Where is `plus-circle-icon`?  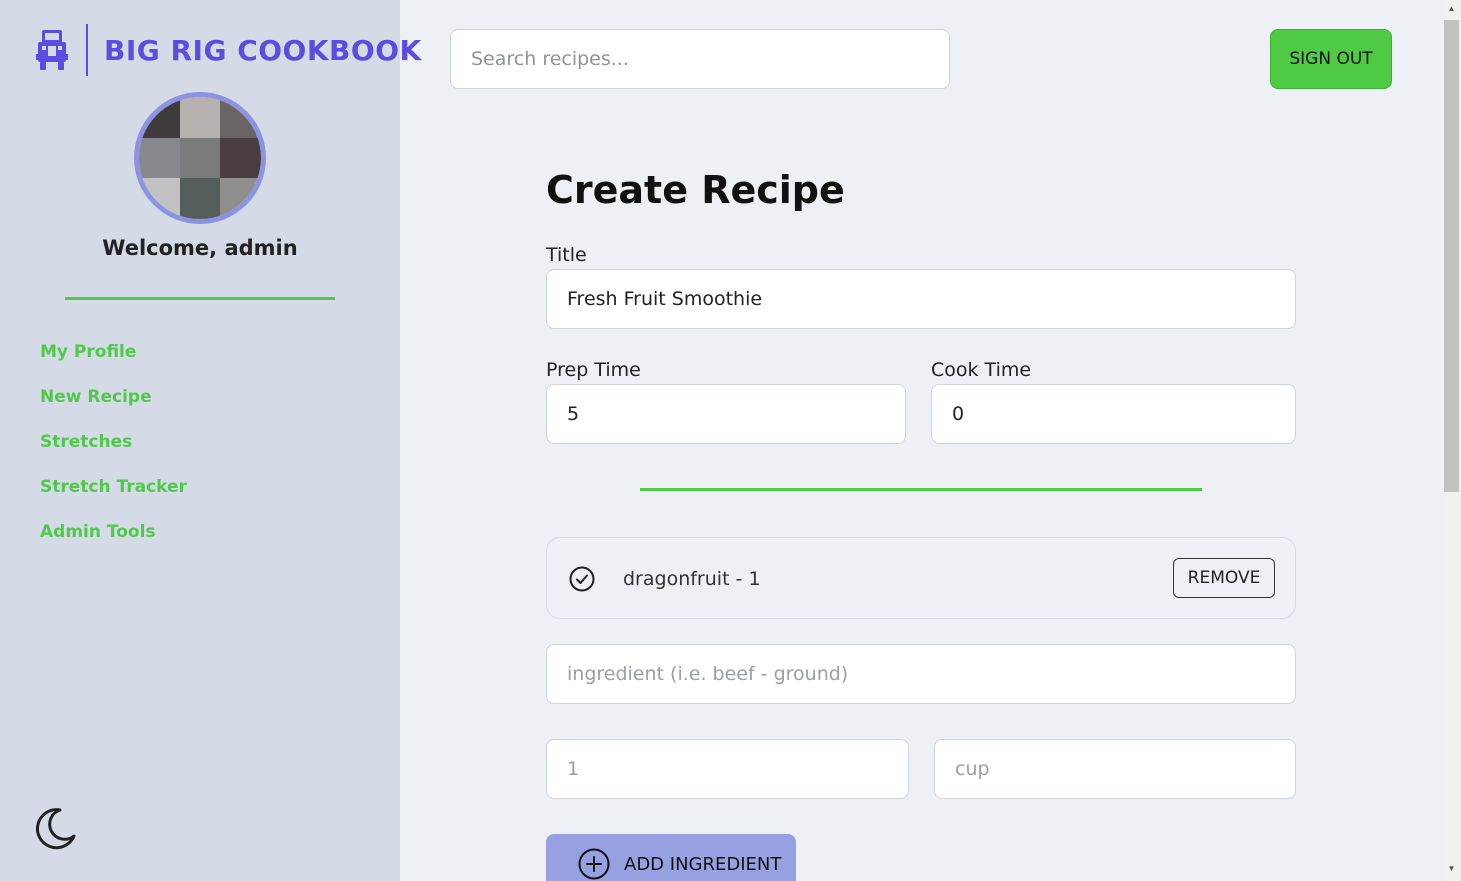 plus-circle-icon is located at coordinates (594, 864).